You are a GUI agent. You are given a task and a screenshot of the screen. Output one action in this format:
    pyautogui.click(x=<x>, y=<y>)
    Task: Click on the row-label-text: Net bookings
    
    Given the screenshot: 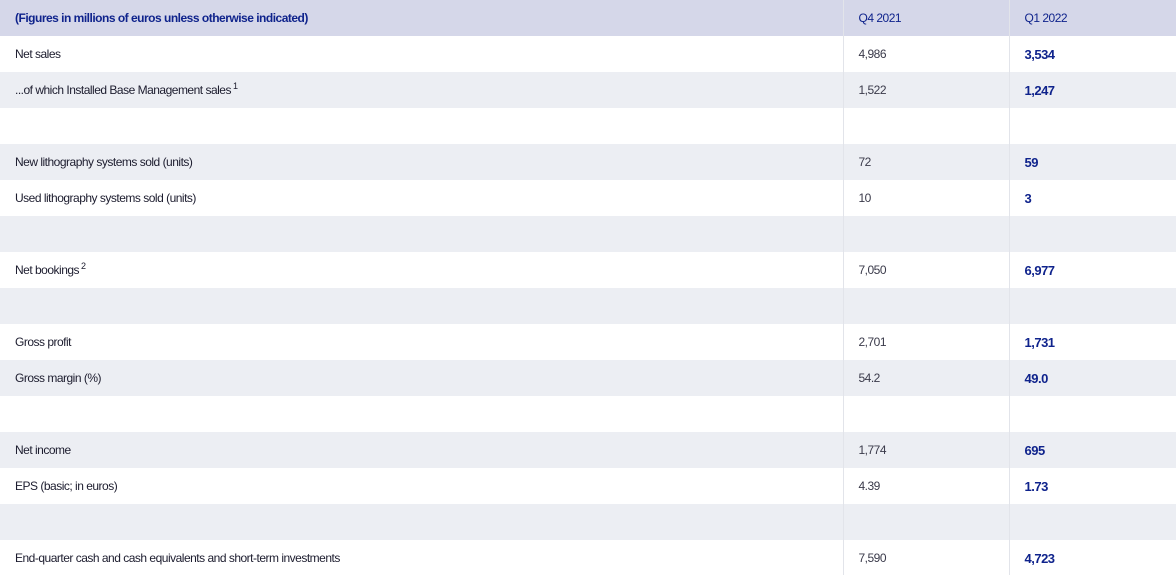 What is the action you would take?
    pyautogui.click(x=47, y=270)
    